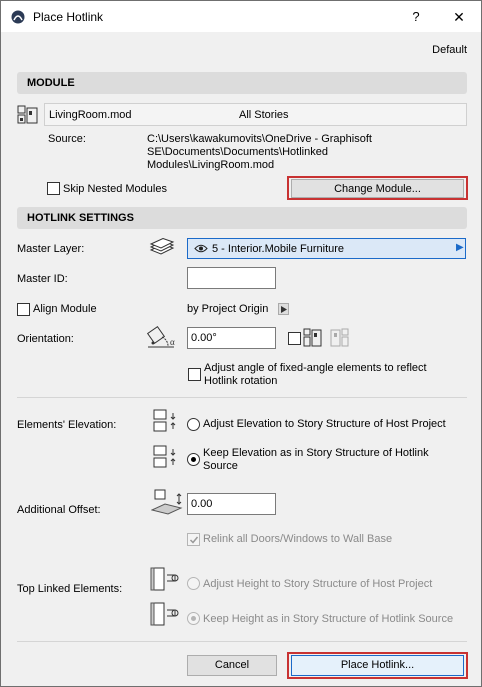 This screenshot has height=687, width=482. Describe the element at coordinates (18, 17) in the screenshot. I see `archicad-app-icon` at that location.